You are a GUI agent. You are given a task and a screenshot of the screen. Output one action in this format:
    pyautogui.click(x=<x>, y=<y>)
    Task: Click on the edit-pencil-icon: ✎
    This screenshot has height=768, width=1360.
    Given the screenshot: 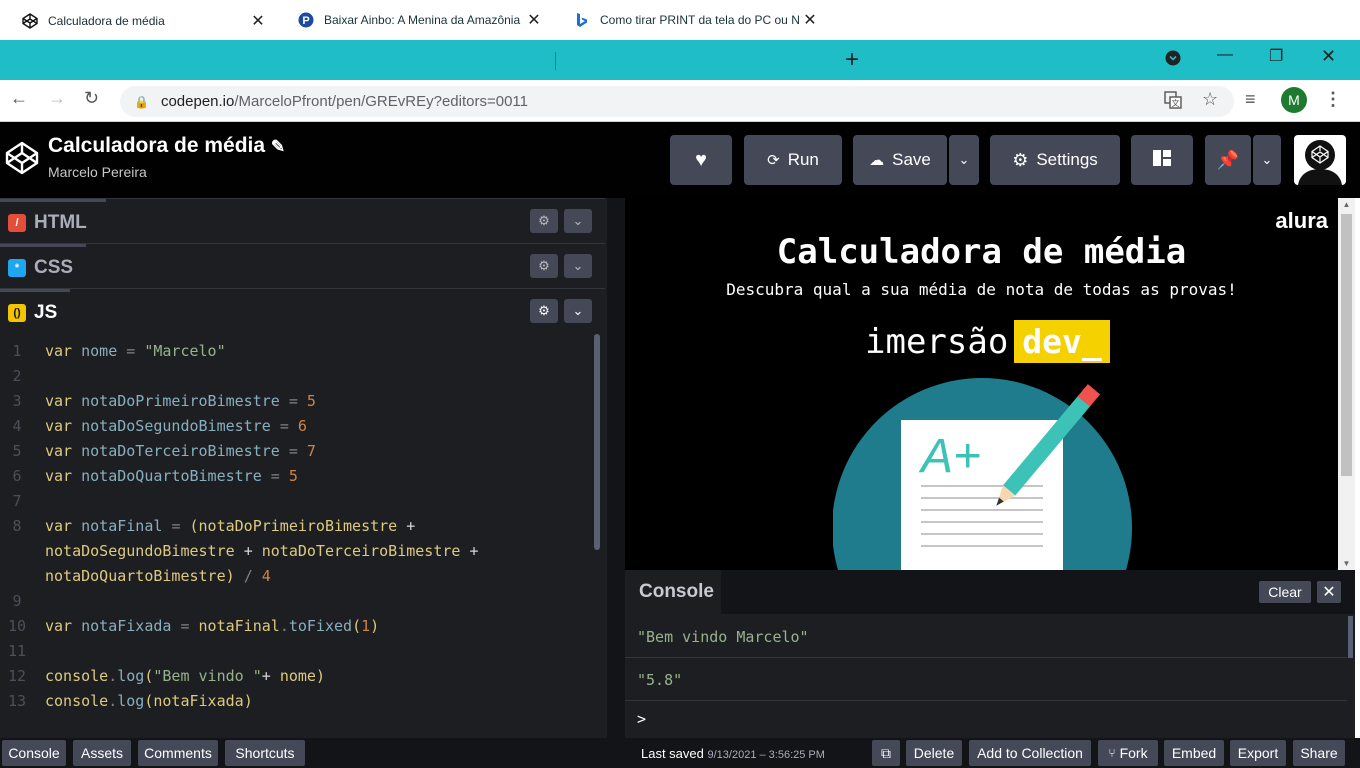 What is the action you would take?
    pyautogui.click(x=278, y=146)
    